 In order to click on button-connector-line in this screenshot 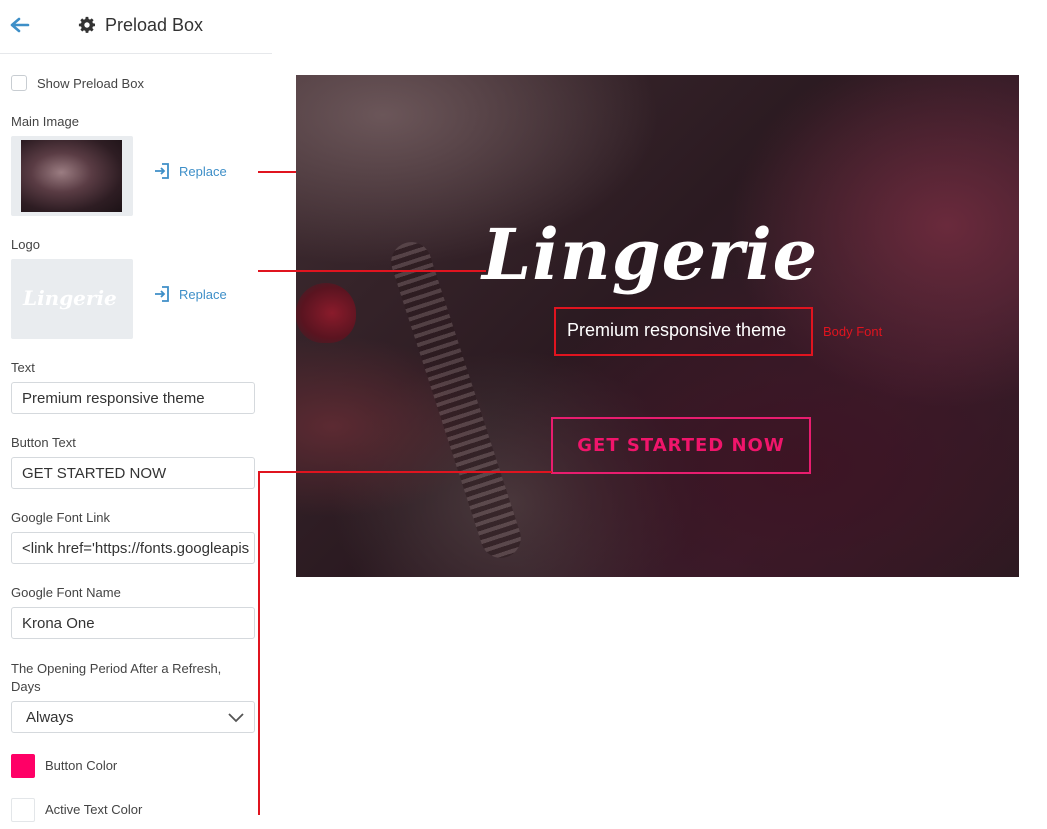, I will do `click(405, 472)`.